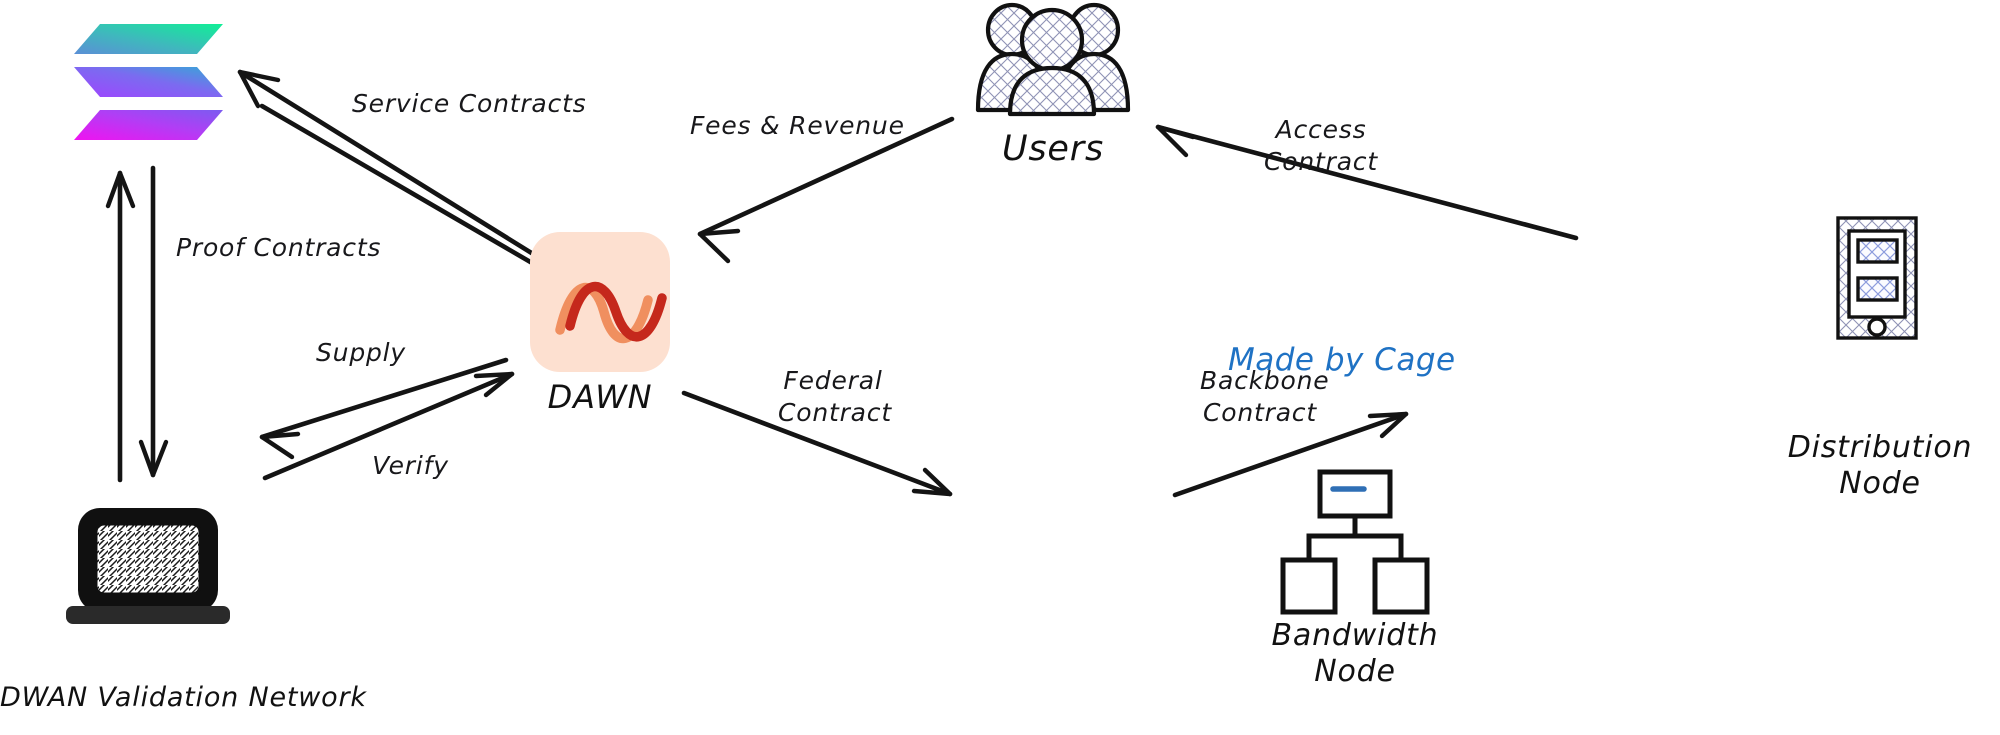 The height and width of the screenshot is (735, 2000). I want to click on node-label-bandwidth: Bandwidth Node, so click(1355, 654).